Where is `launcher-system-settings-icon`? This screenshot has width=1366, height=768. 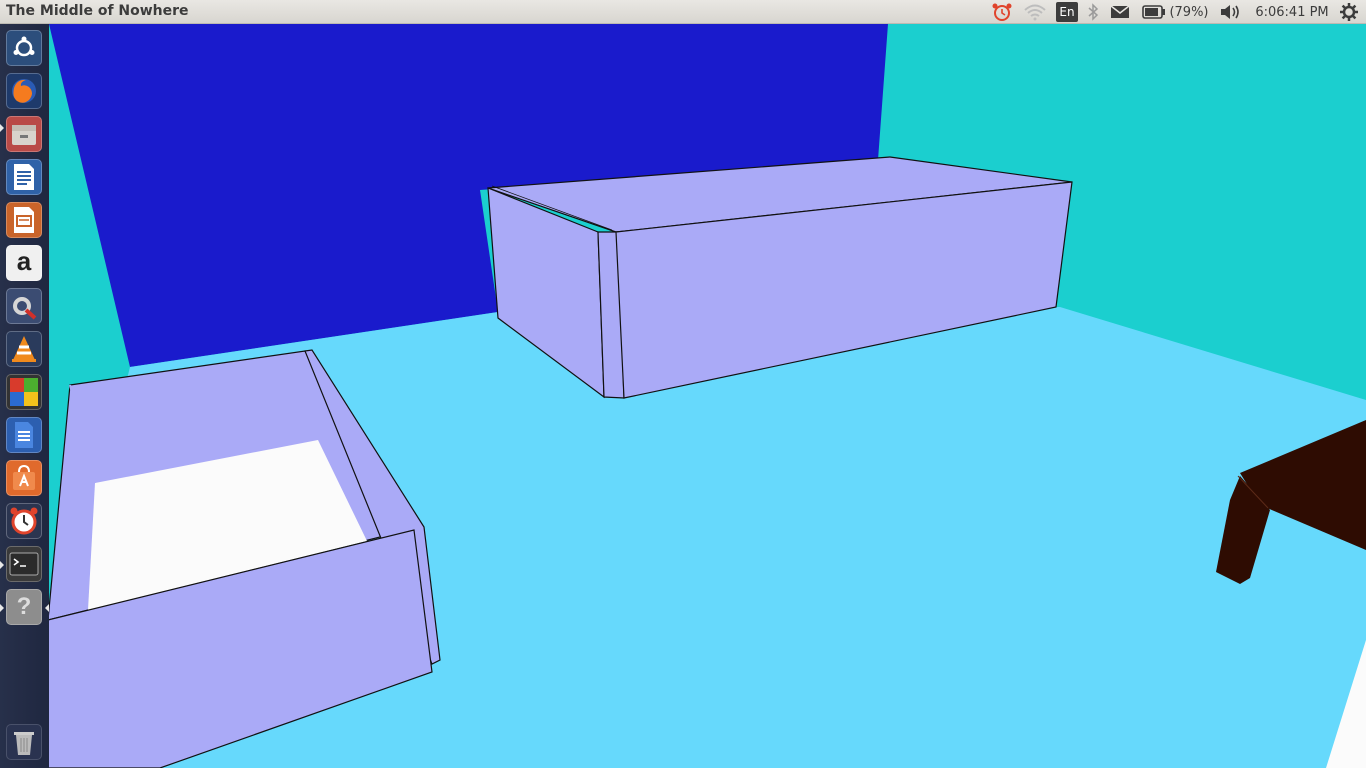 launcher-system-settings-icon is located at coordinates (24, 306).